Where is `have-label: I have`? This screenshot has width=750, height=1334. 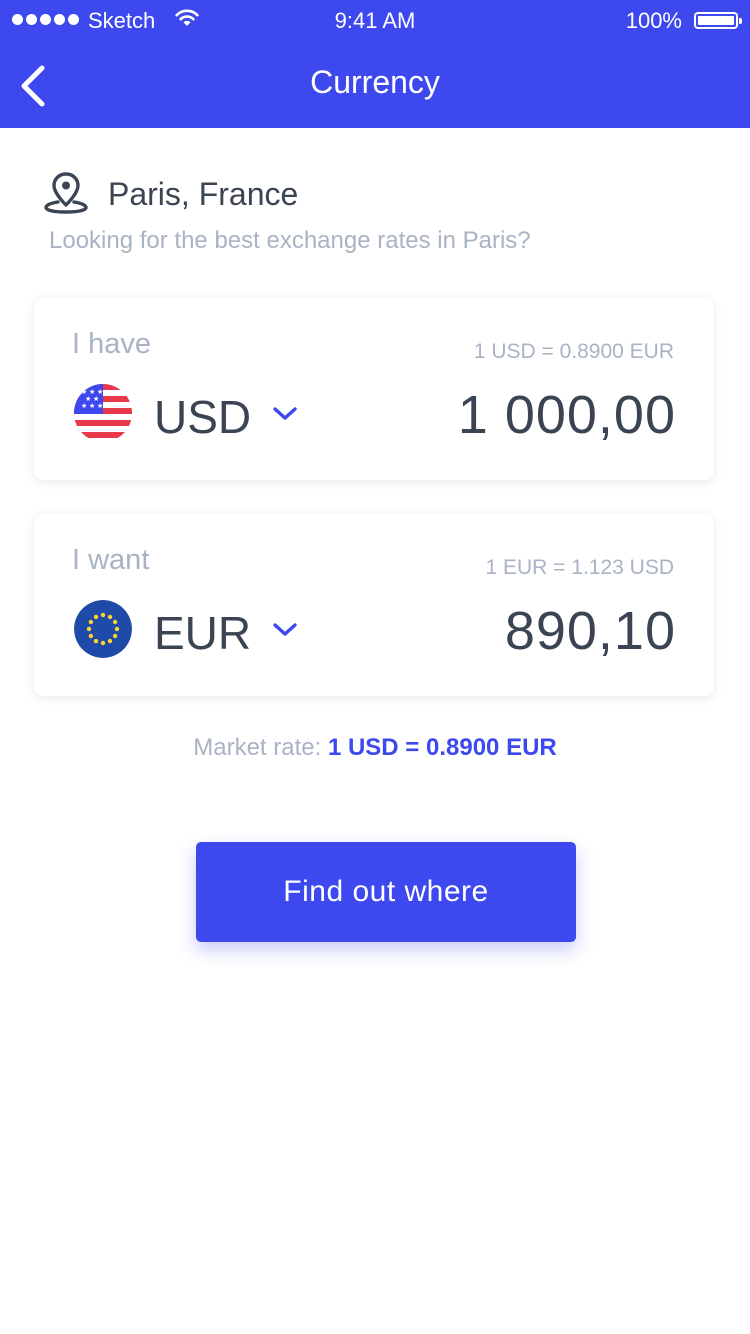
have-label: I have is located at coordinates (111, 344).